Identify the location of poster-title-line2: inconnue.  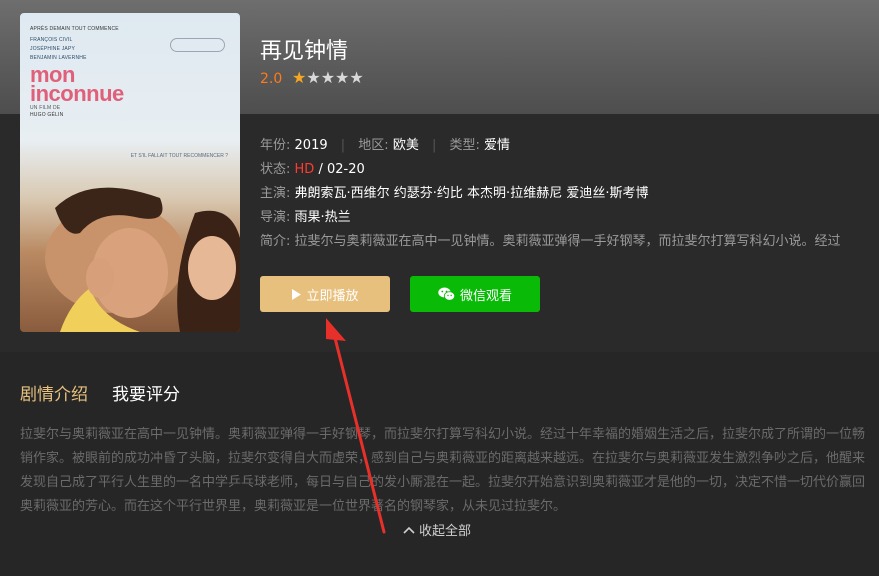
(77, 93).